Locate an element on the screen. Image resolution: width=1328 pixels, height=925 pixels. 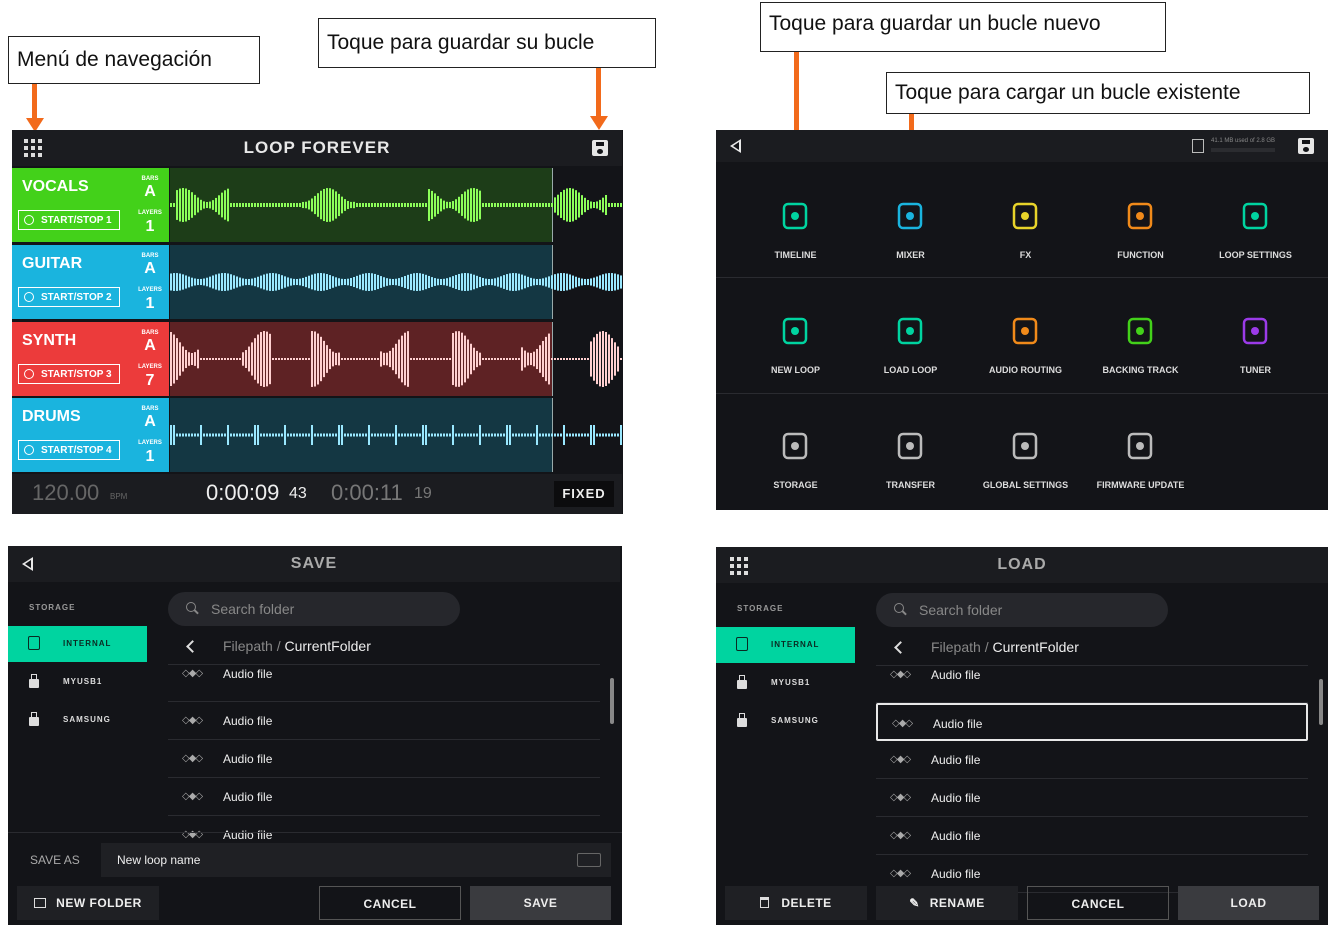
menu-tile: TIMELINE is located at coordinates (795, 227).